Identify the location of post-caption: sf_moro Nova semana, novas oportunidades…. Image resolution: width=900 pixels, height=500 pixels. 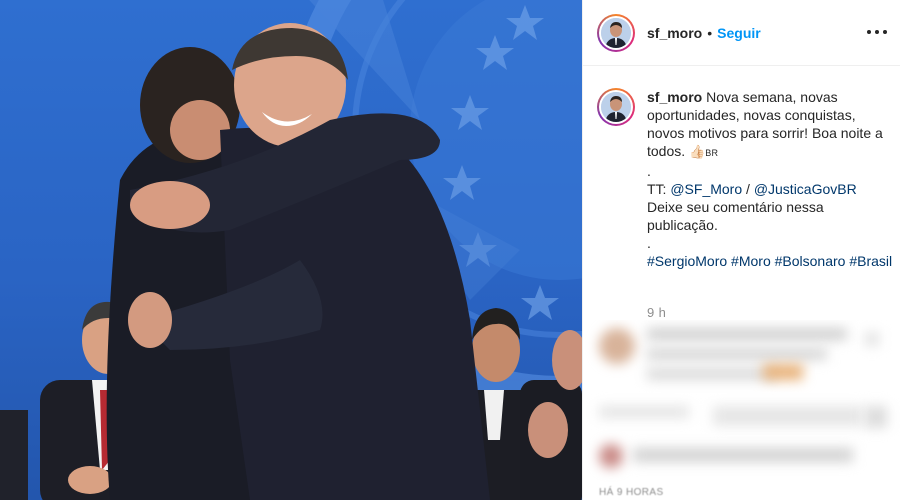
(745, 179).